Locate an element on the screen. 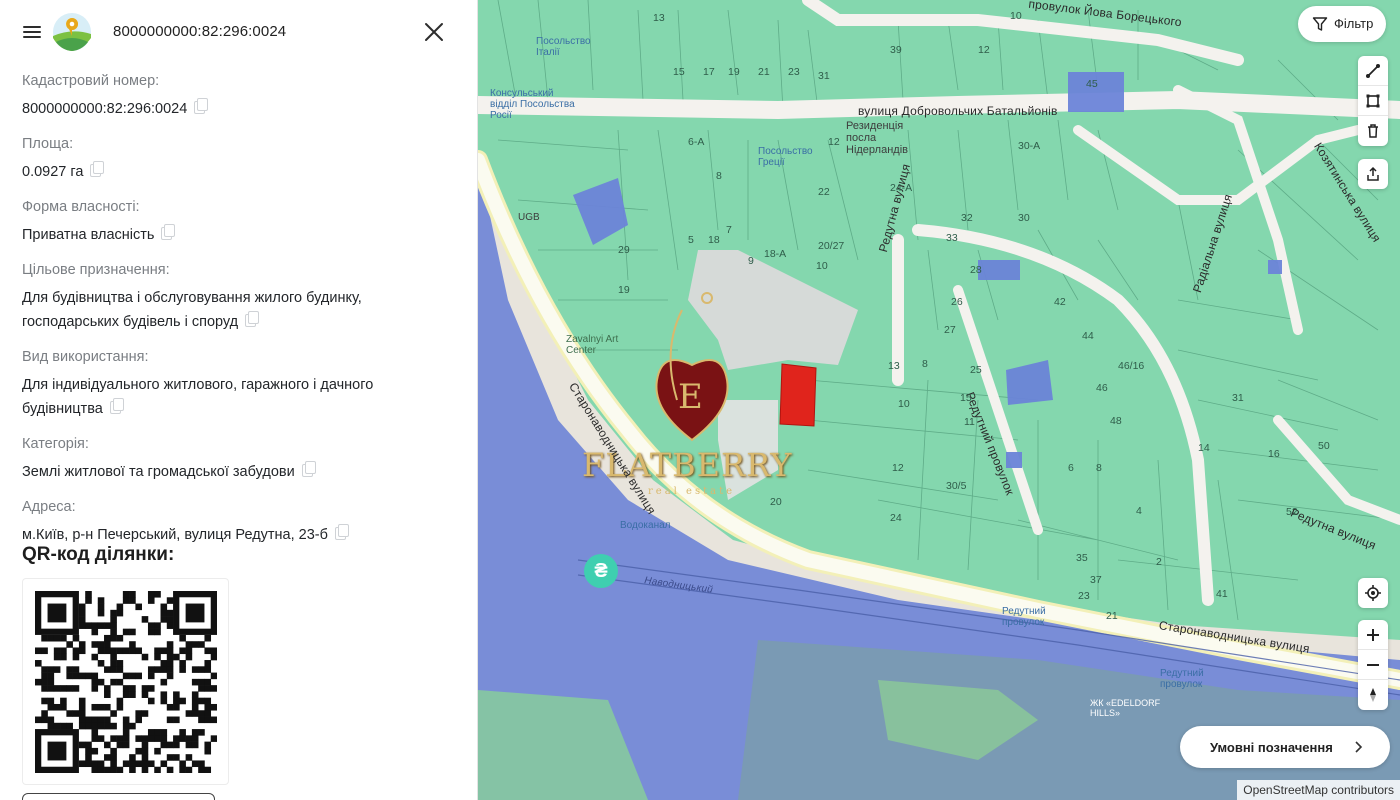  parcel-number-label: 37 is located at coordinates (1096, 580).